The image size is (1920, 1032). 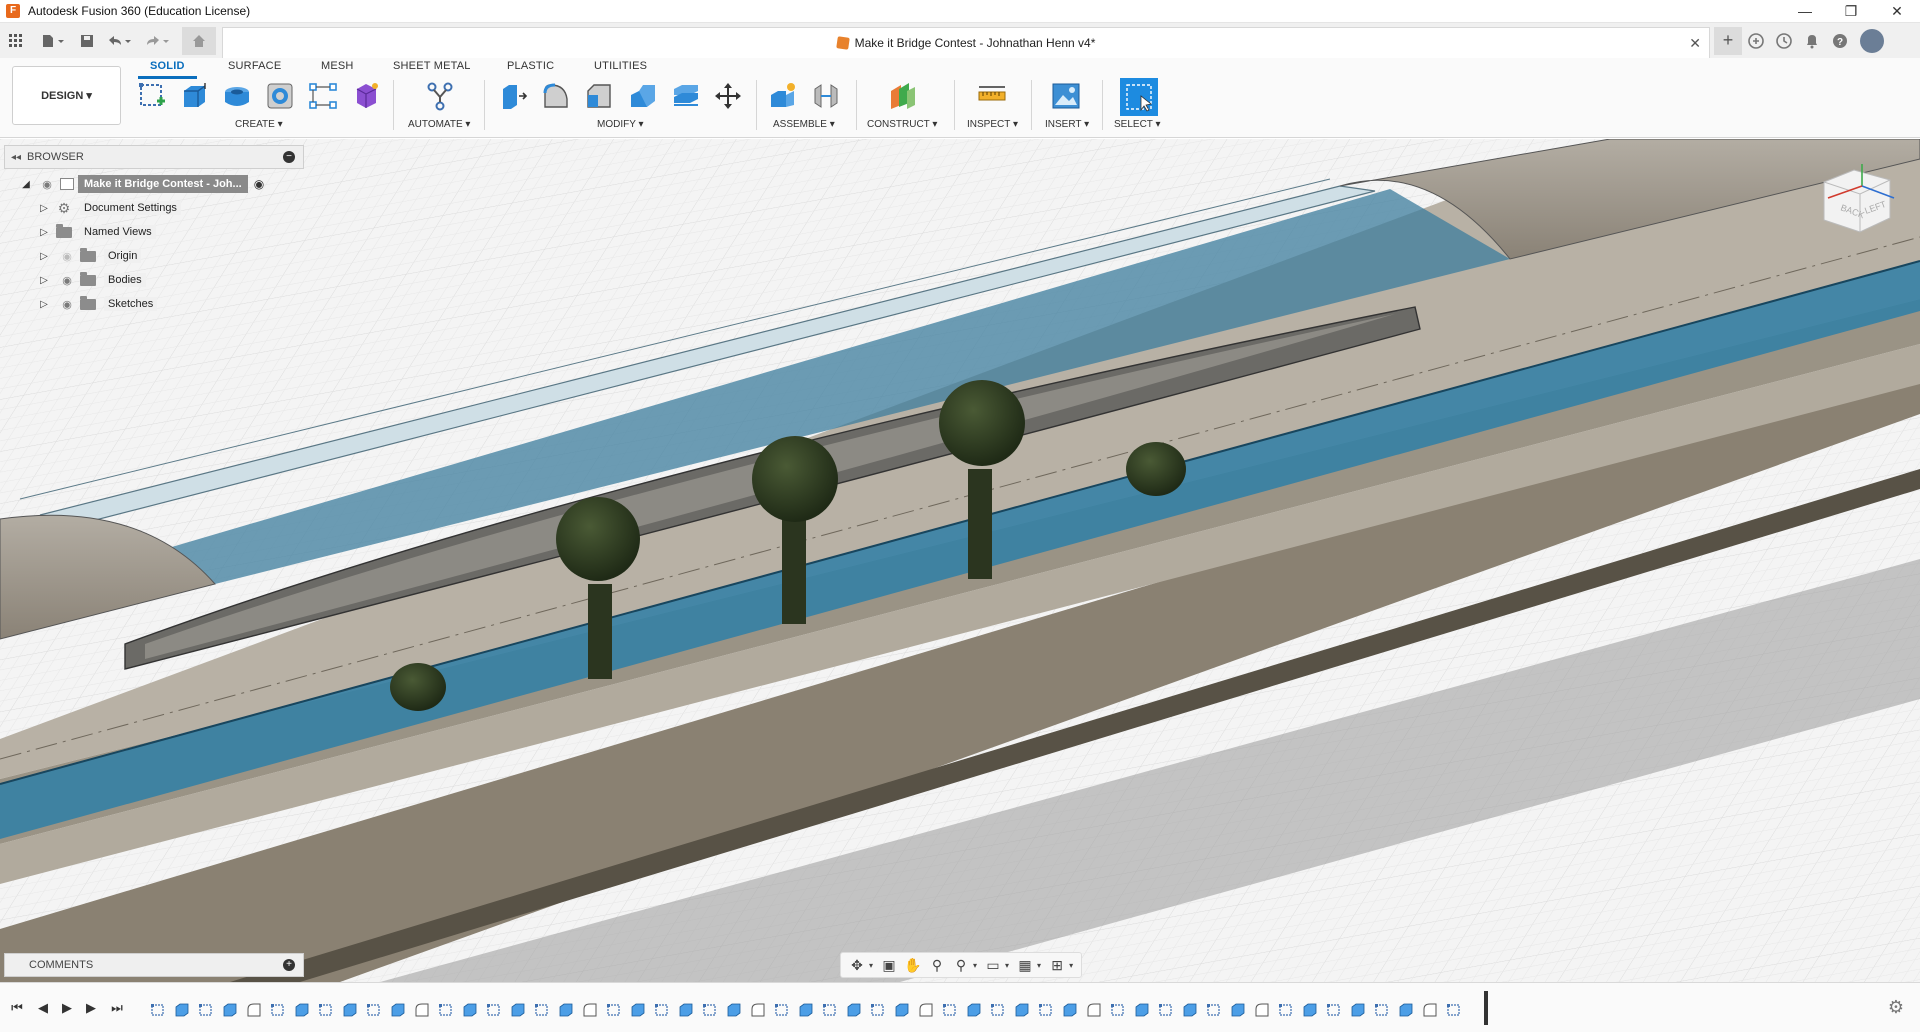 I want to click on expand-root-icon: ◢, so click(x=26, y=184).